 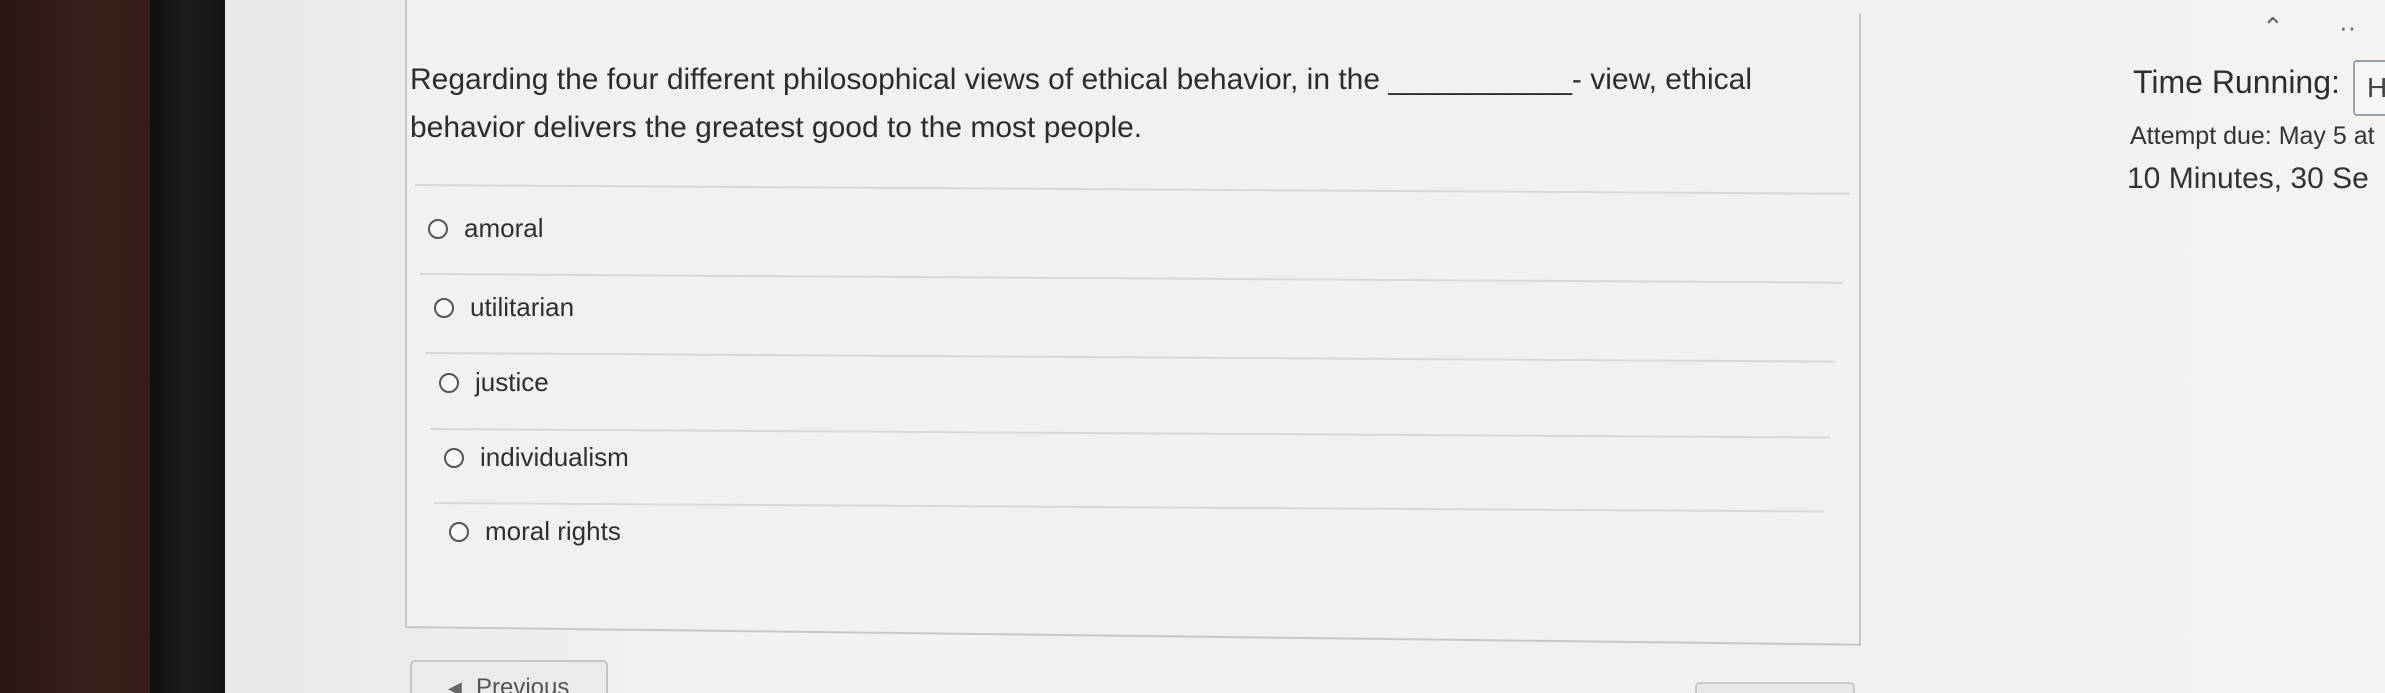 I want to click on answer-option-utilitarian: utilitarian, so click(x=504, y=307).